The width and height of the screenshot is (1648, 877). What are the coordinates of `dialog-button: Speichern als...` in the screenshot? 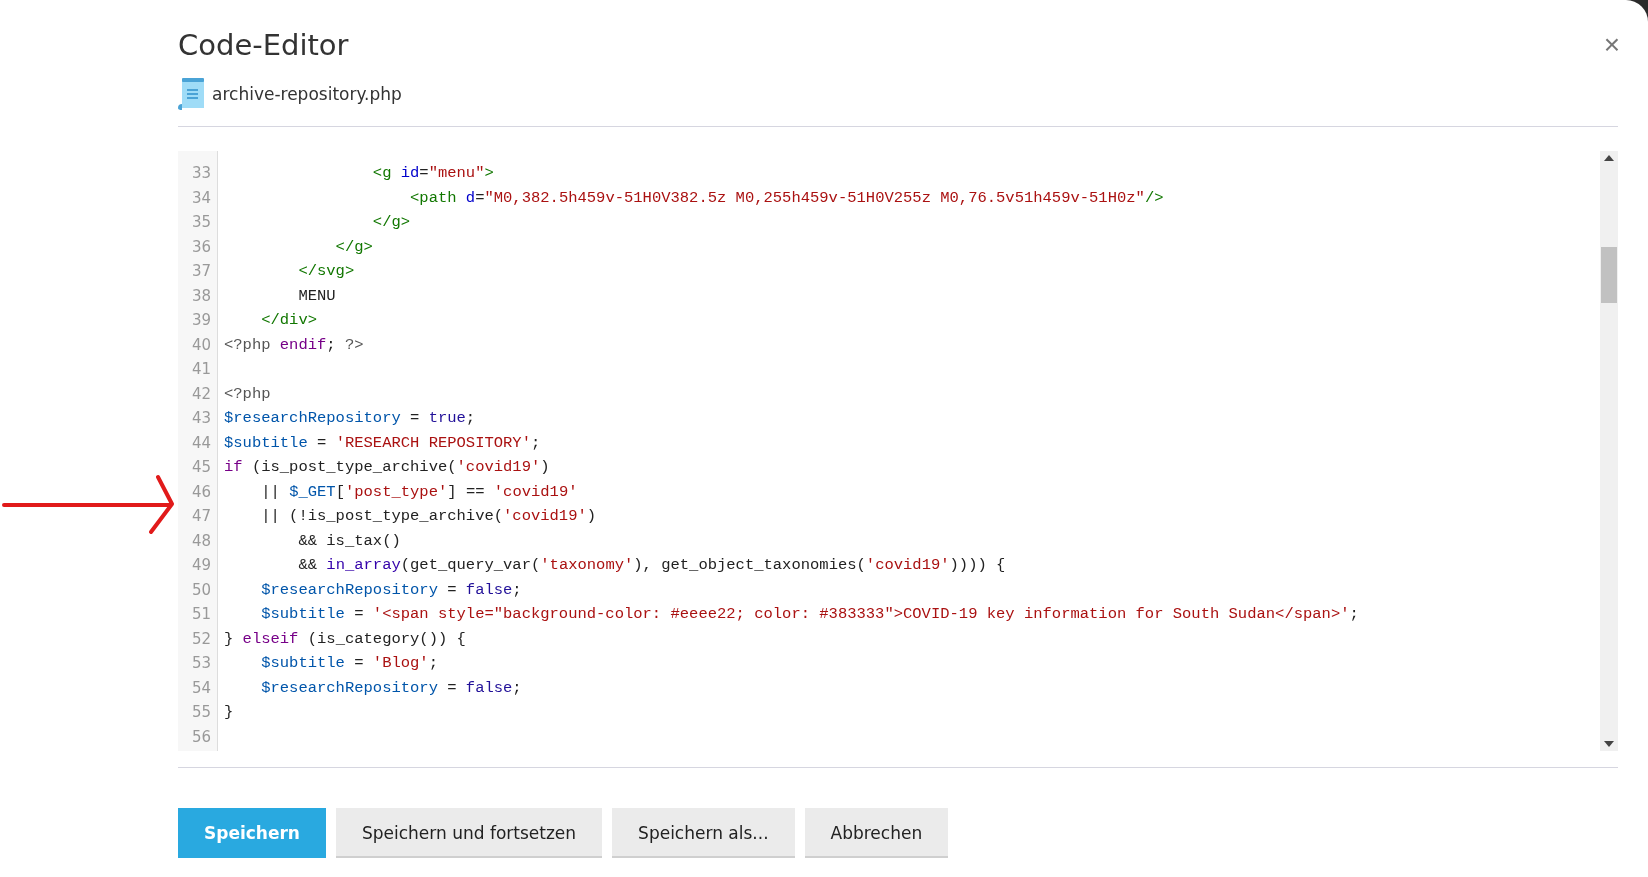 It's located at (703, 833).